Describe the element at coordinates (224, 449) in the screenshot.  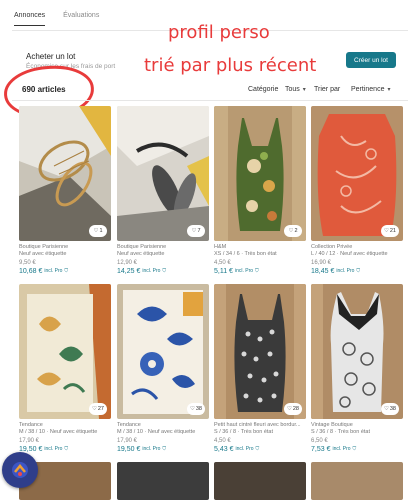
I see `price-pro-value: 5,43 €` at that location.